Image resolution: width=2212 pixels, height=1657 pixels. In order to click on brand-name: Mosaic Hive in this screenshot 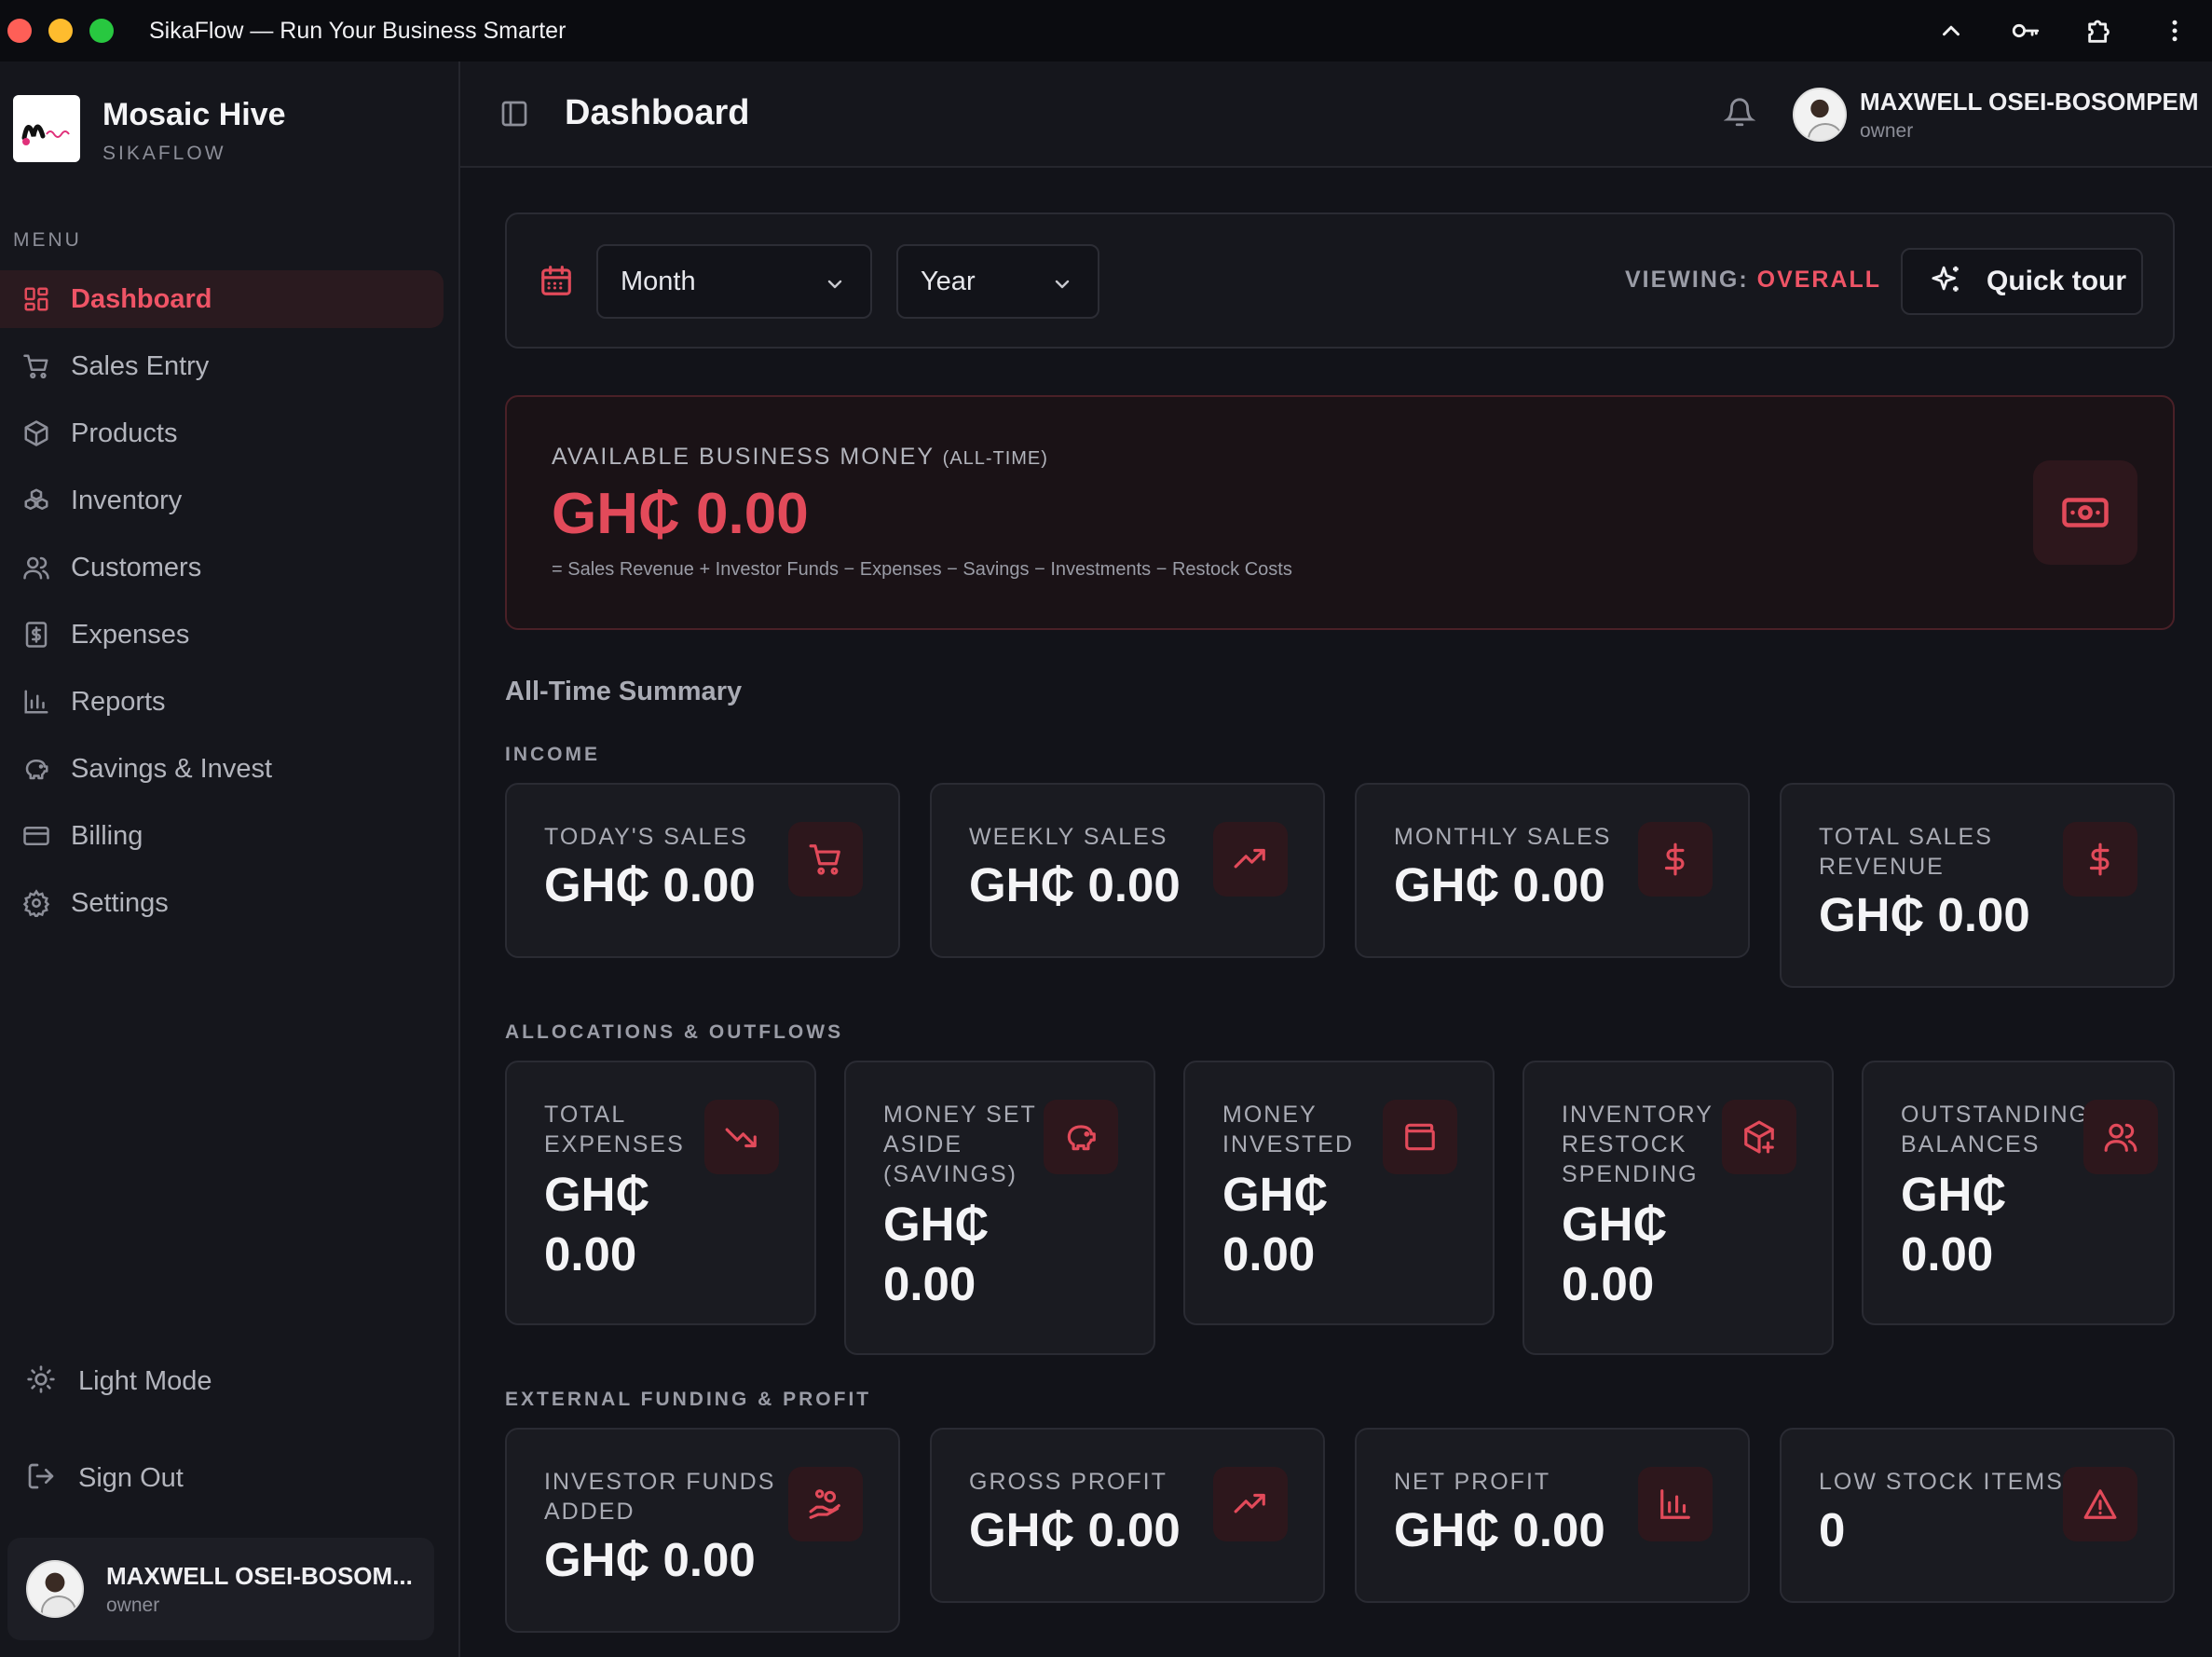, I will do `click(194, 114)`.